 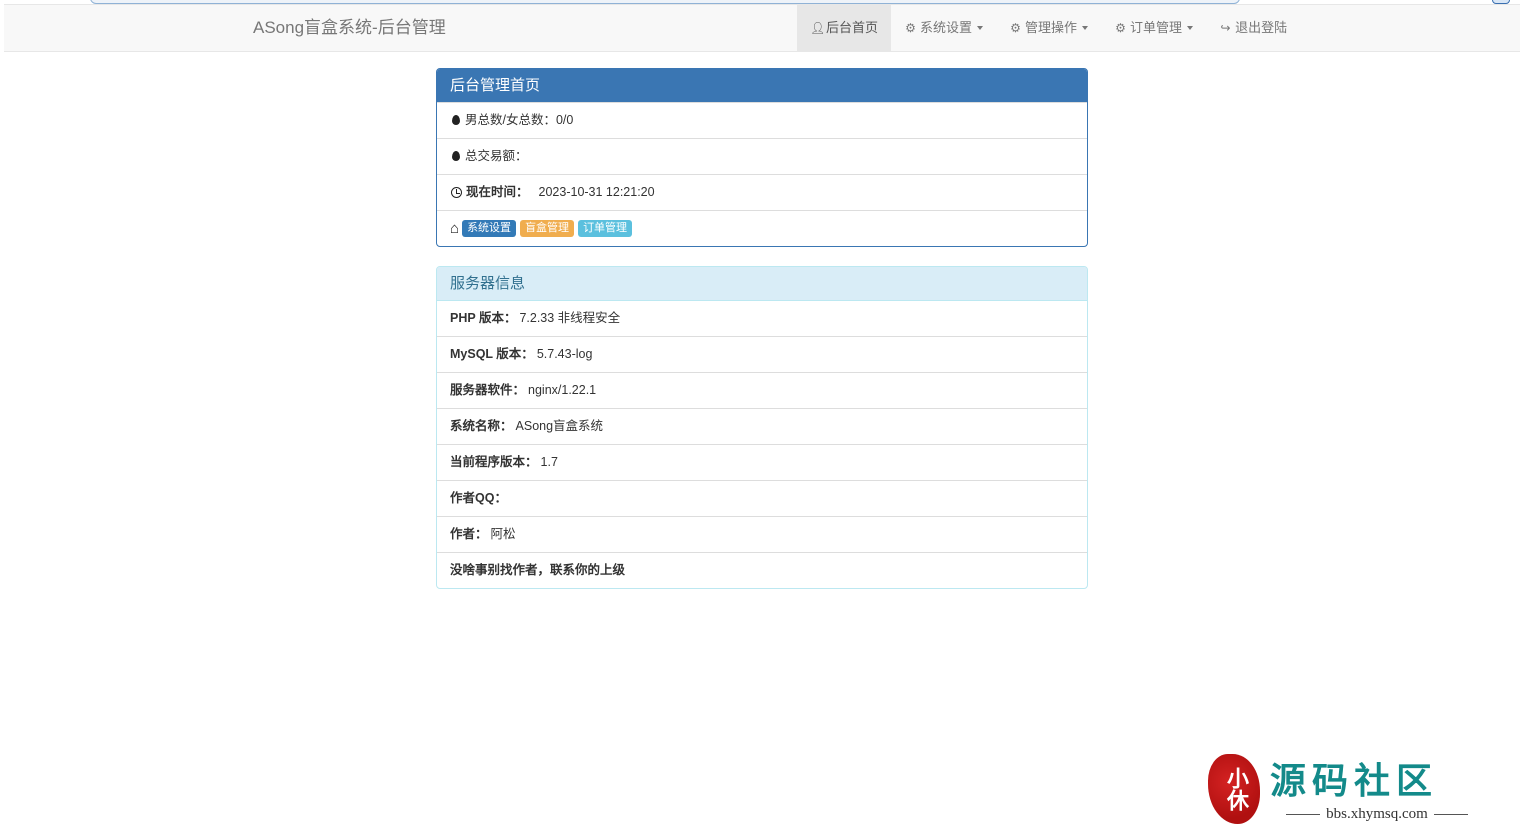 What do you see at coordinates (852, 27) in the screenshot?
I see `nav-item-label: 后台首页` at bounding box center [852, 27].